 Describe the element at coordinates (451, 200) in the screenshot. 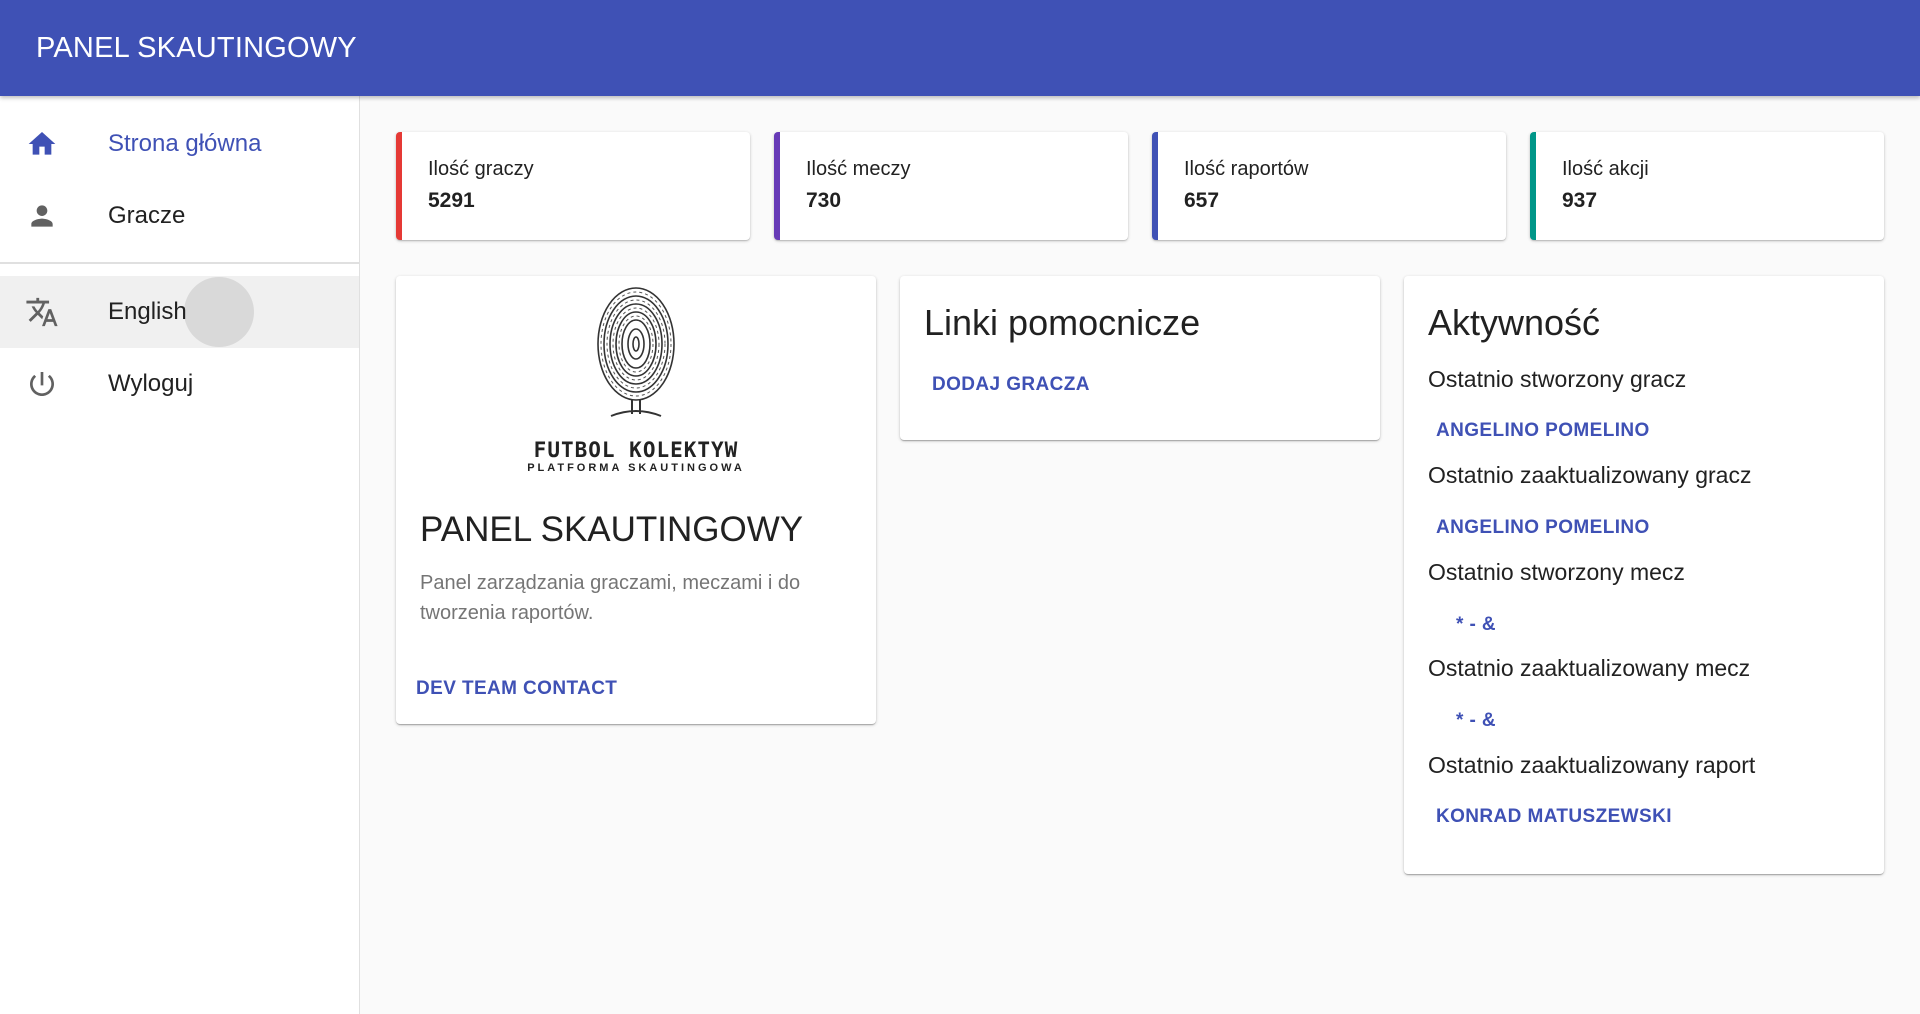

I see `stat-value: 5291` at that location.